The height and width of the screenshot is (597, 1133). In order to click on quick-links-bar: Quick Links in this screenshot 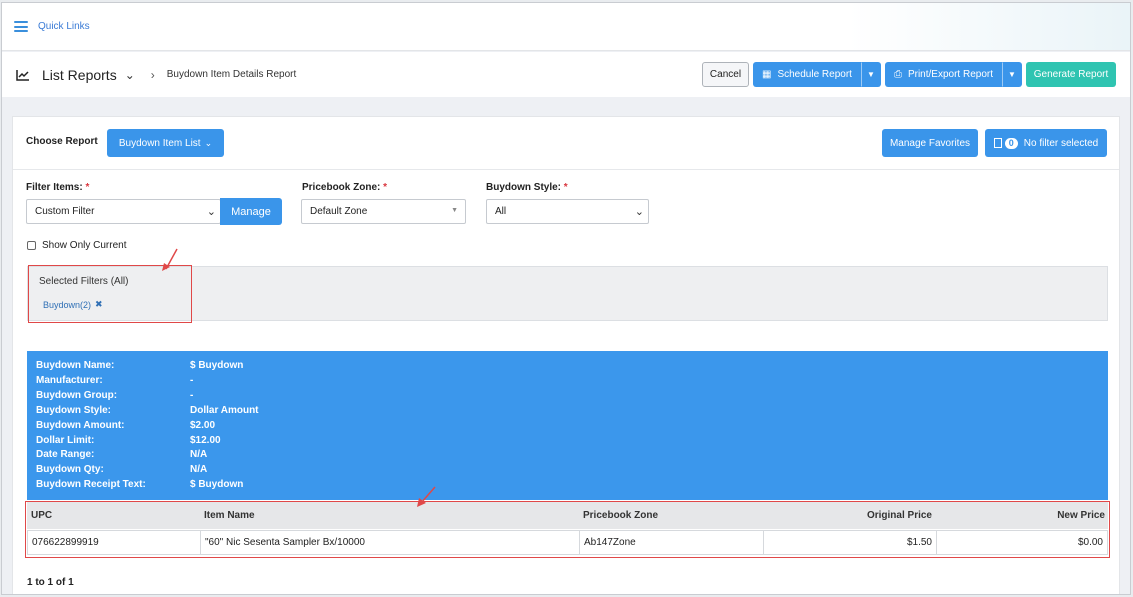, I will do `click(566, 27)`.